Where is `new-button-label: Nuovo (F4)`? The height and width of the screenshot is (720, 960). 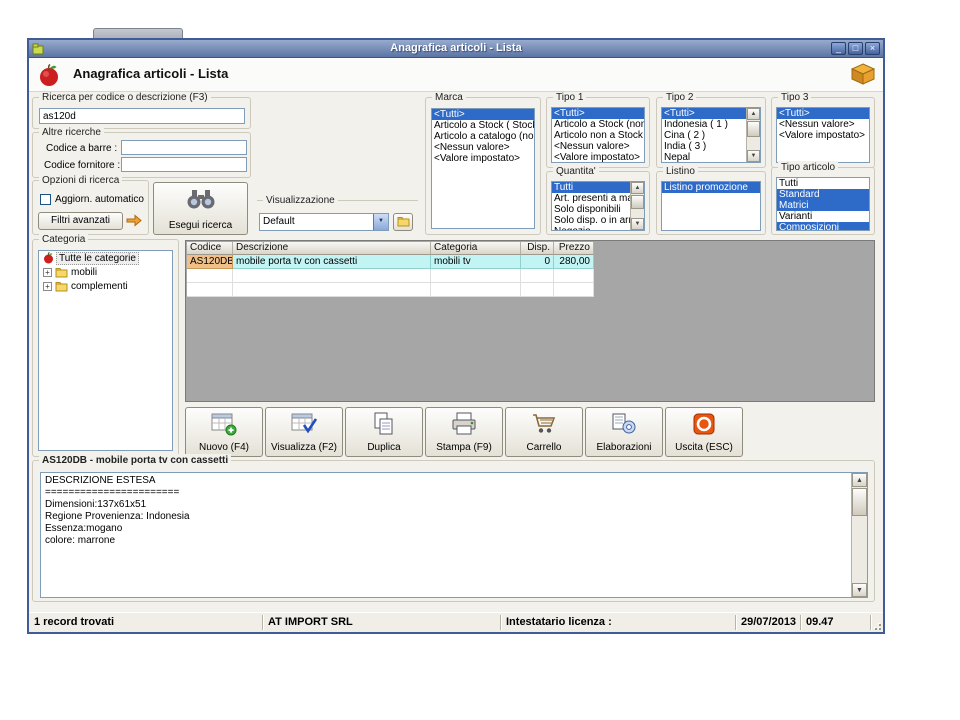 new-button-label: Nuovo (F4) is located at coordinates (223, 447).